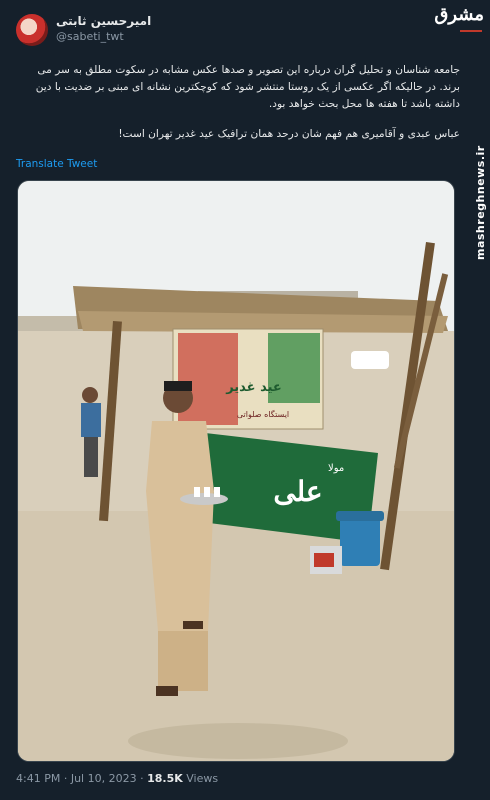 This screenshot has height=800, width=490. Describe the element at coordinates (38, 778) in the screenshot. I see `tweet-time: 4:41 PM` at that location.